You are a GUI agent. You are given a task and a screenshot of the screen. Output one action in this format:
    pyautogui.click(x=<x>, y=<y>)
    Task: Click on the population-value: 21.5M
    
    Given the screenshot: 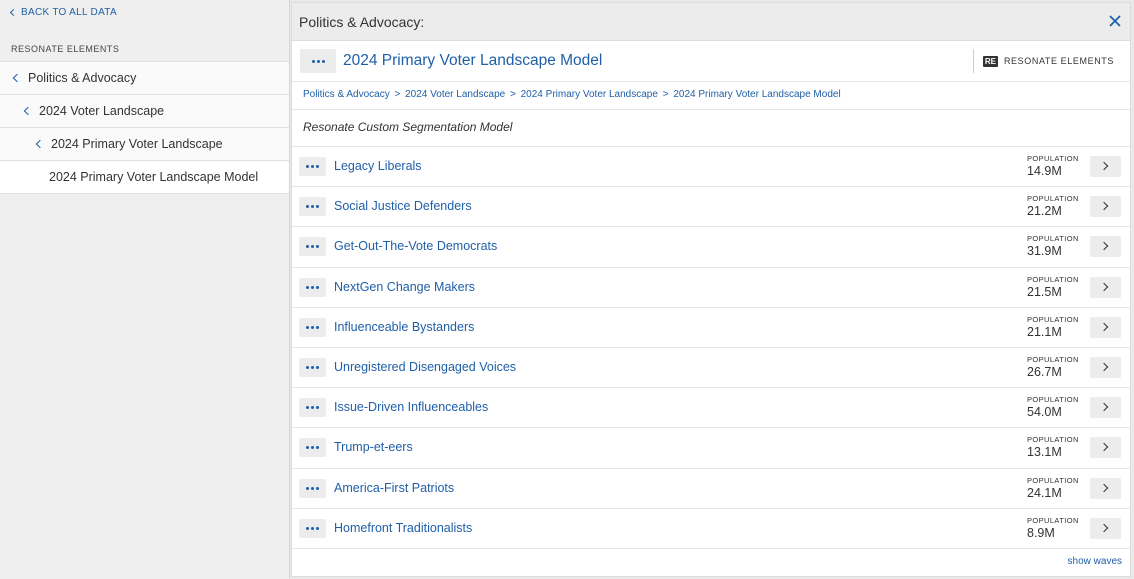 What is the action you would take?
    pyautogui.click(x=1044, y=291)
    